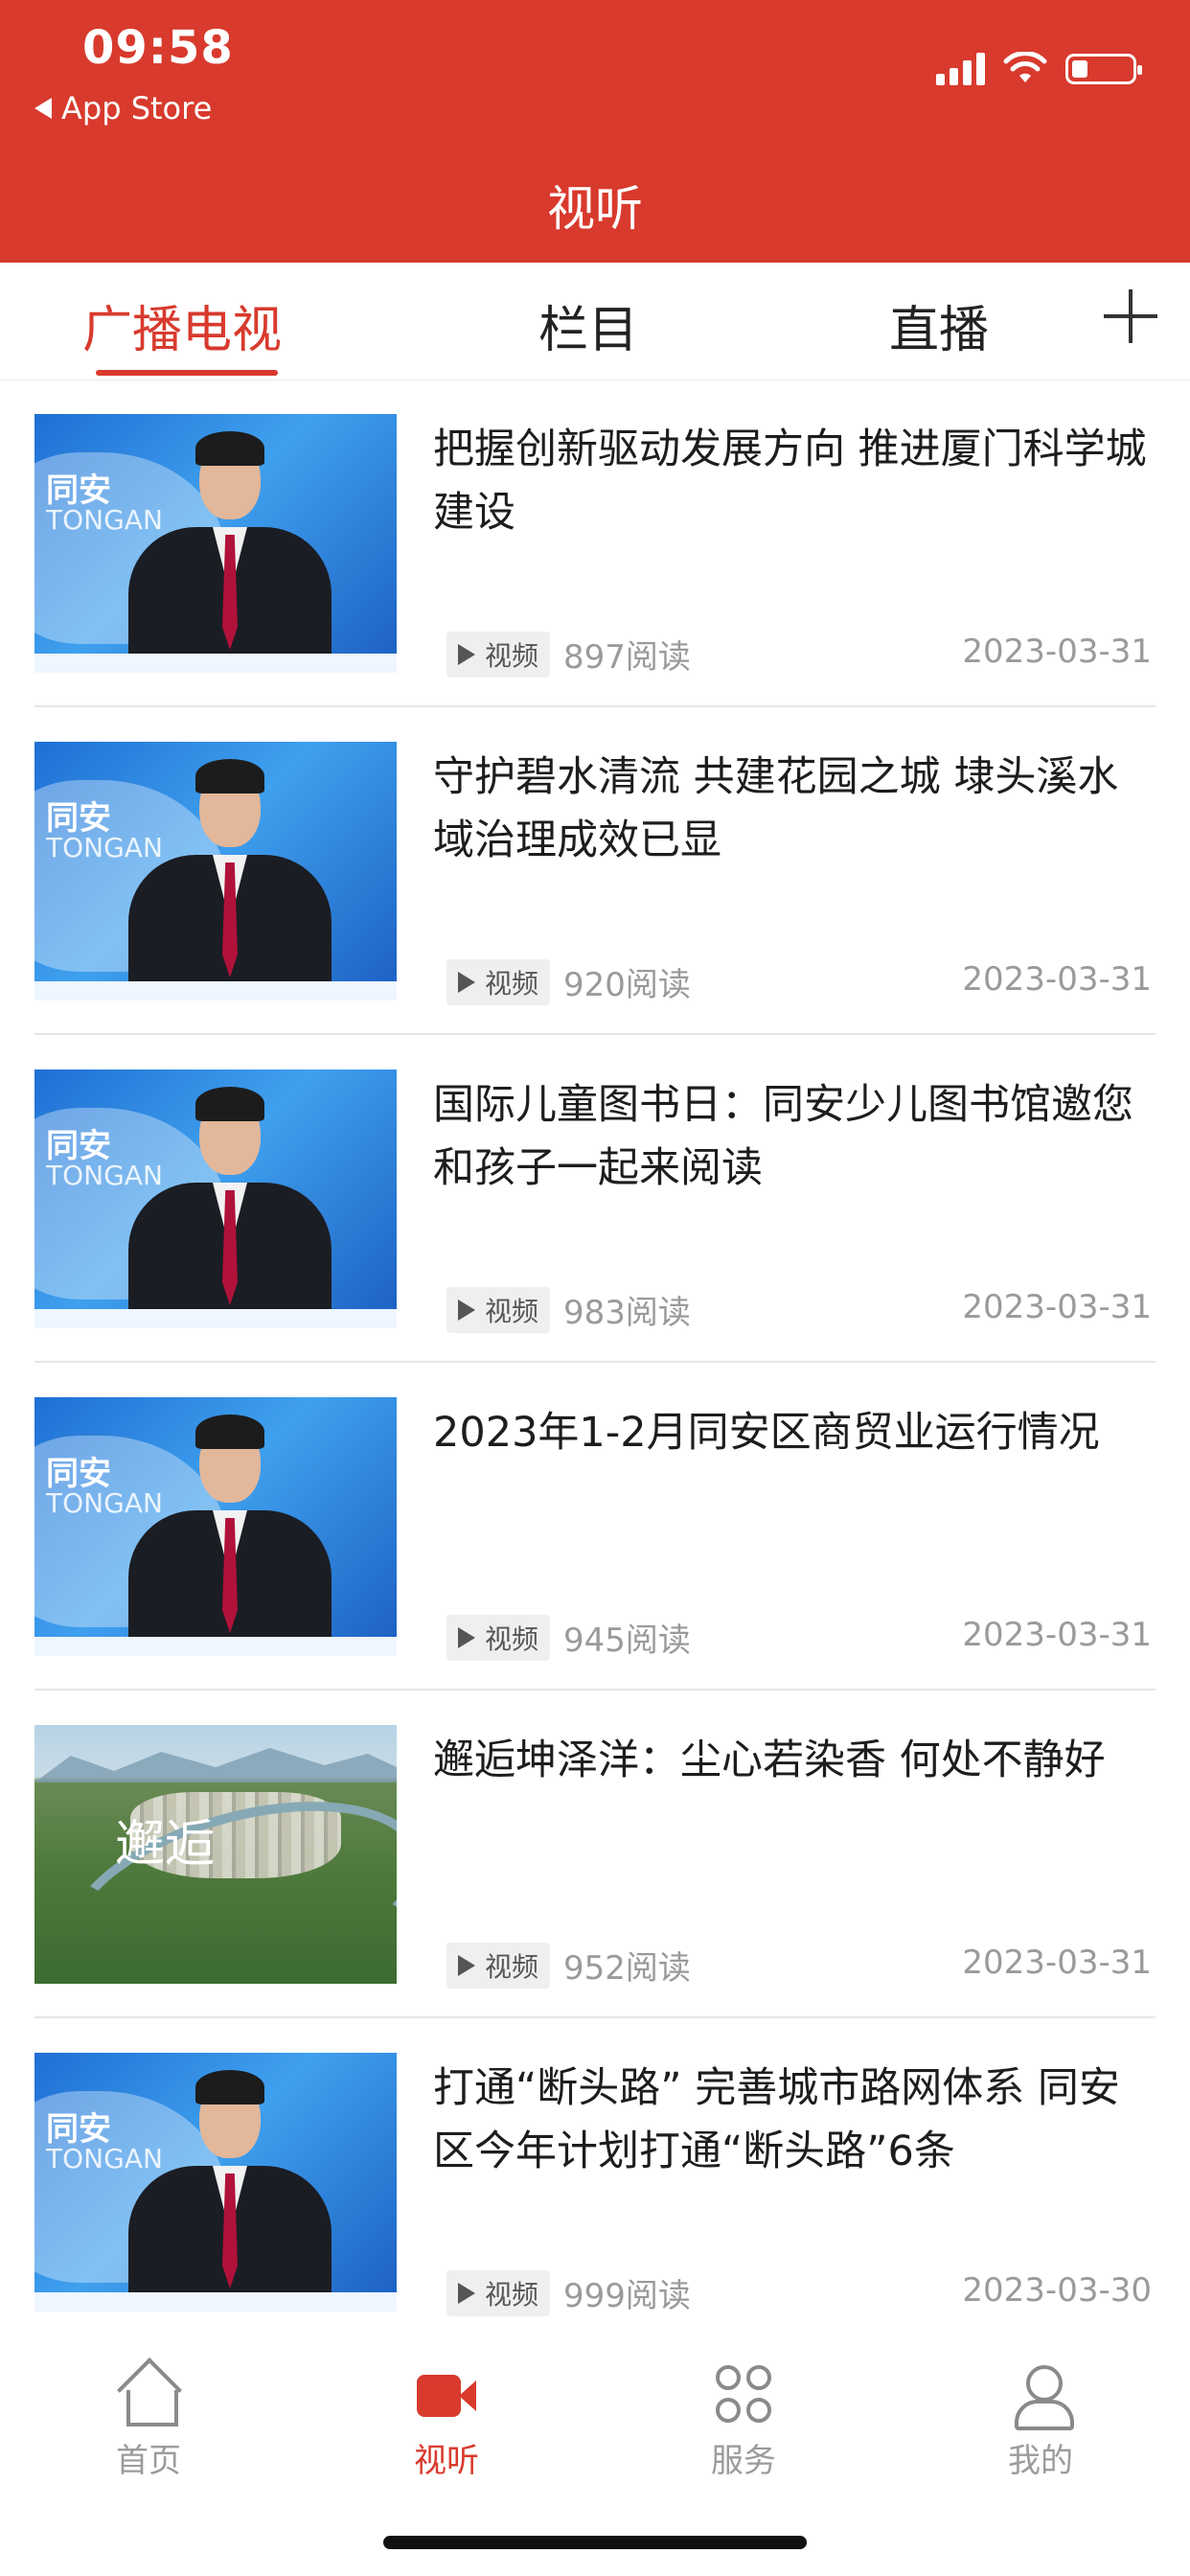 The height and width of the screenshot is (2576, 1190). I want to click on article-title: 邂逅坤泽洋：尘心若染香 何处不静好, so click(795, 1760).